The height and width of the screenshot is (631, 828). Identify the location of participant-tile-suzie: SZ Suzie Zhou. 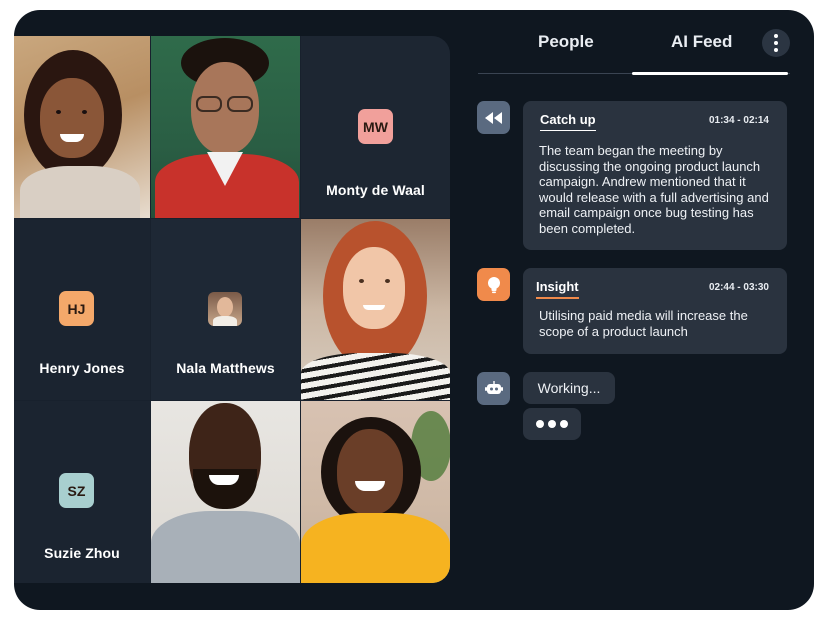
(82, 492).